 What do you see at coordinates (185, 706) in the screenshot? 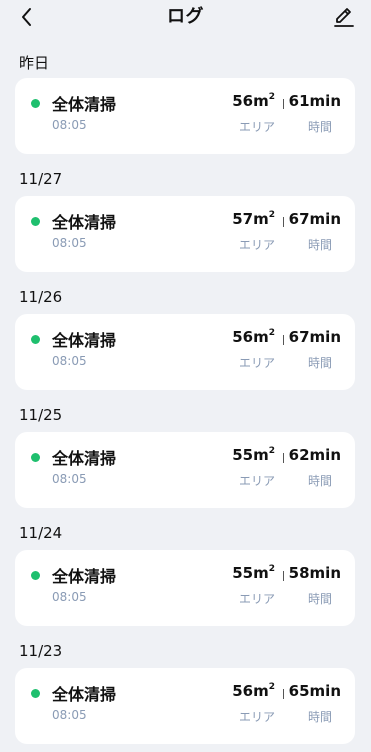
I see `log-card: 全体清掃 08:05 56m2 65min エリア 時間` at bounding box center [185, 706].